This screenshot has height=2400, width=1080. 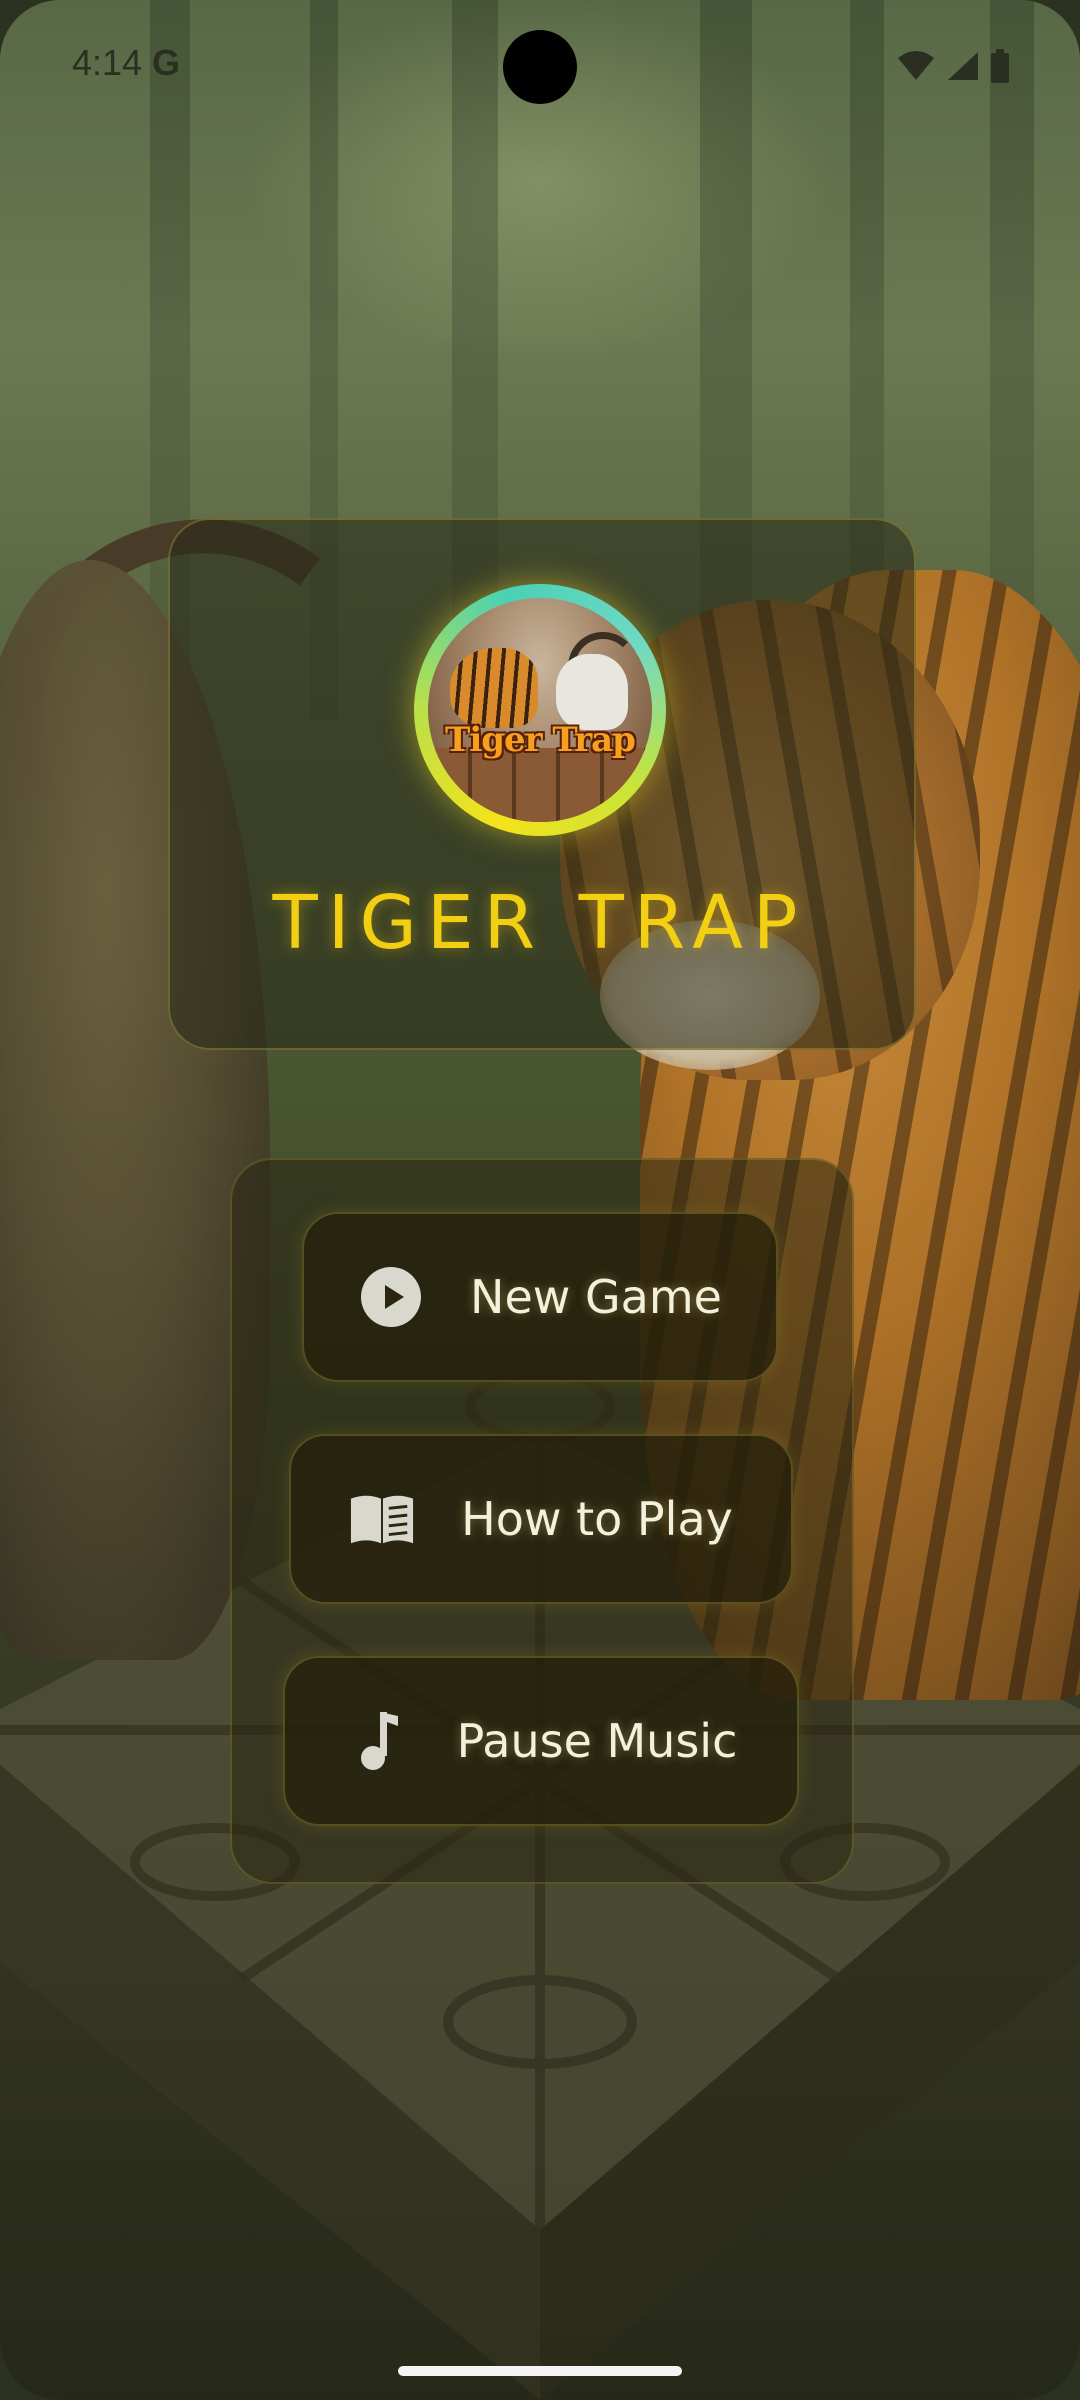 I want to click on status-time: 4:14, so click(x=107, y=62).